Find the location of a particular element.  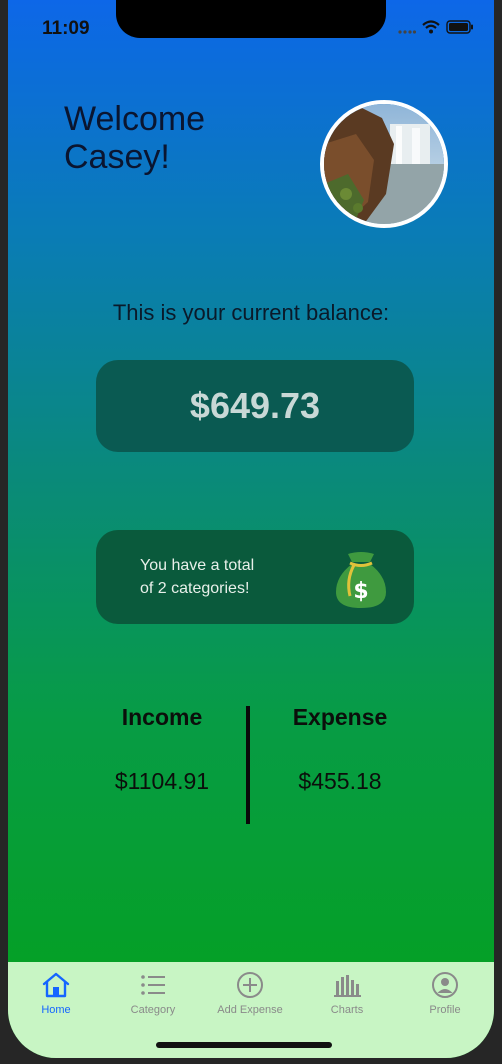

welcome-heading: Welcome Casey! is located at coordinates (134, 138).